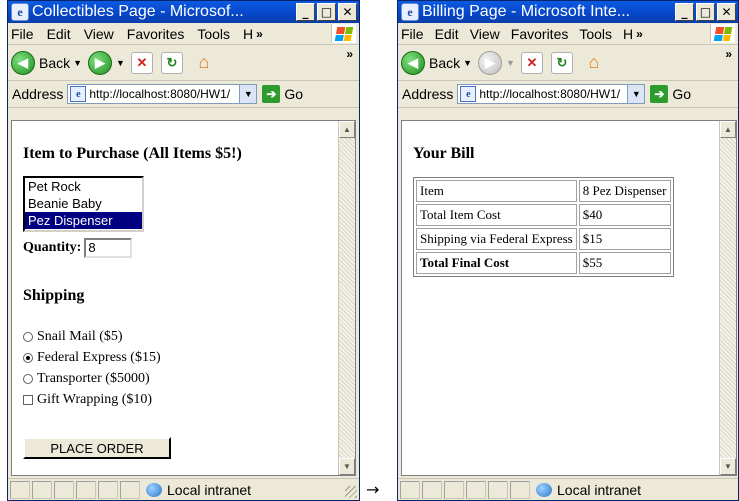  What do you see at coordinates (80, 336) in the screenshot?
I see `radio-label: Snail Mail ($5)` at bounding box center [80, 336].